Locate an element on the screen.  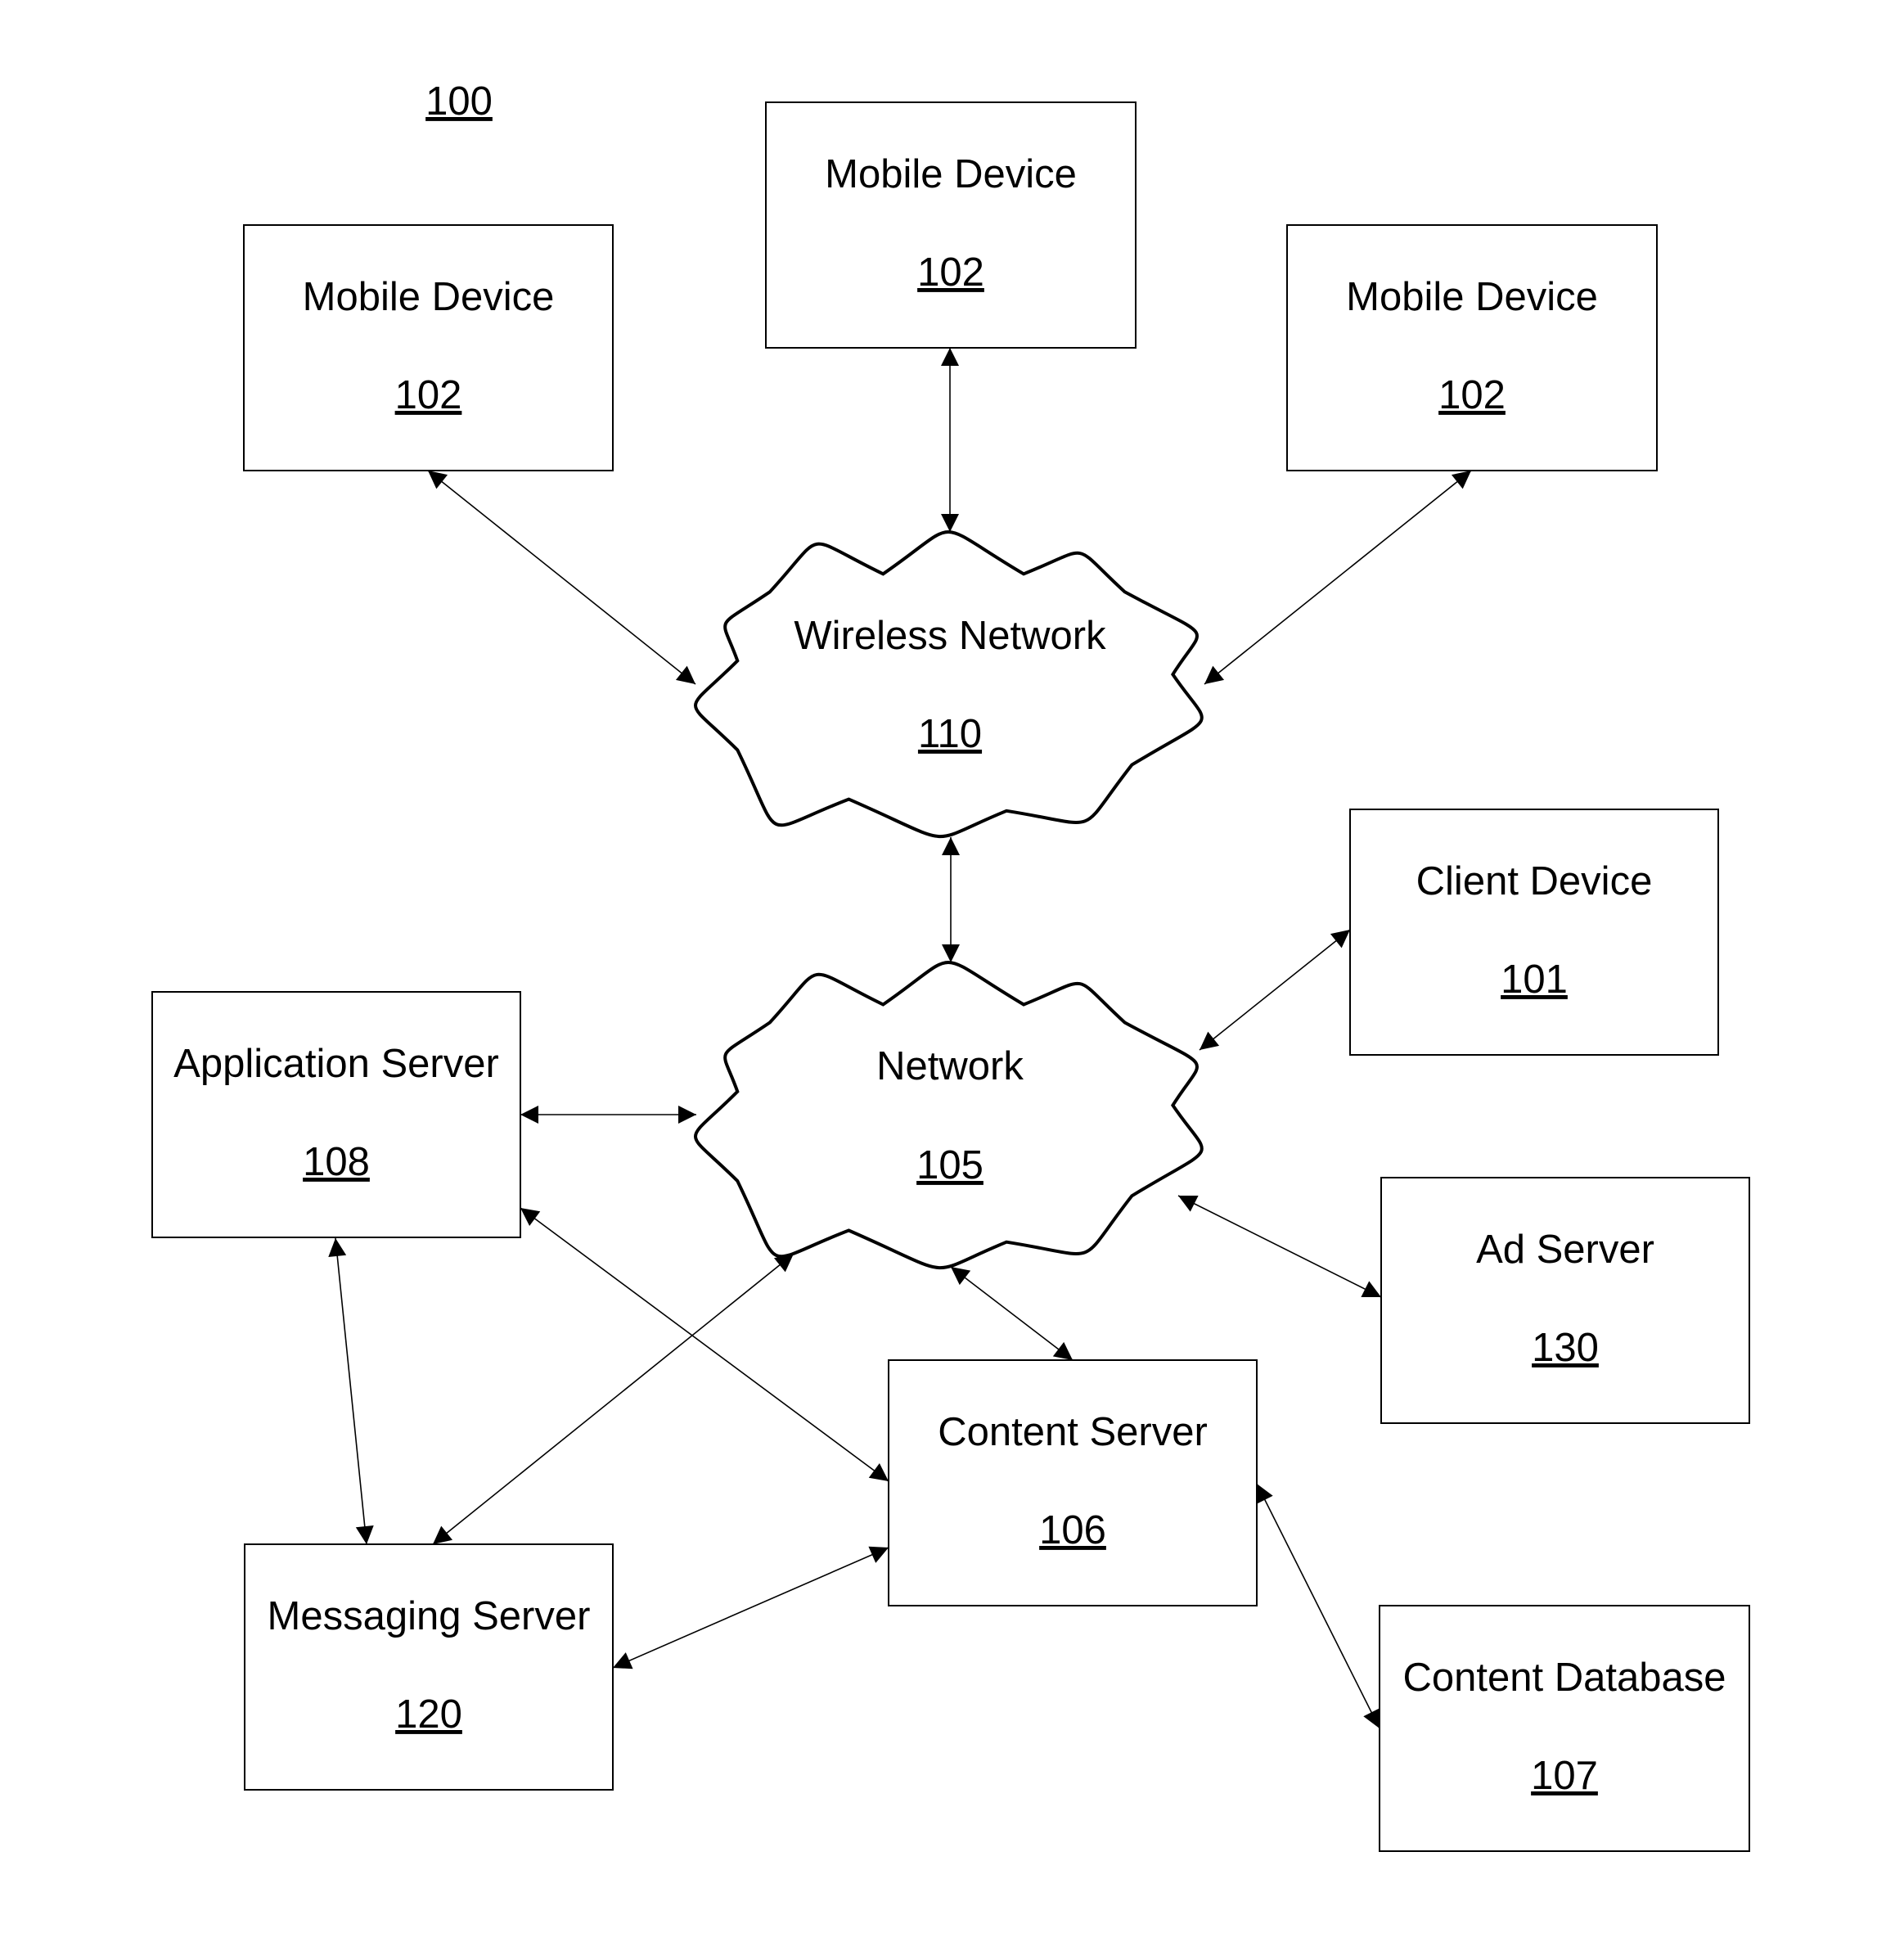
node-messaging-server: Messaging Server 120 is located at coordinates (429, 1667).